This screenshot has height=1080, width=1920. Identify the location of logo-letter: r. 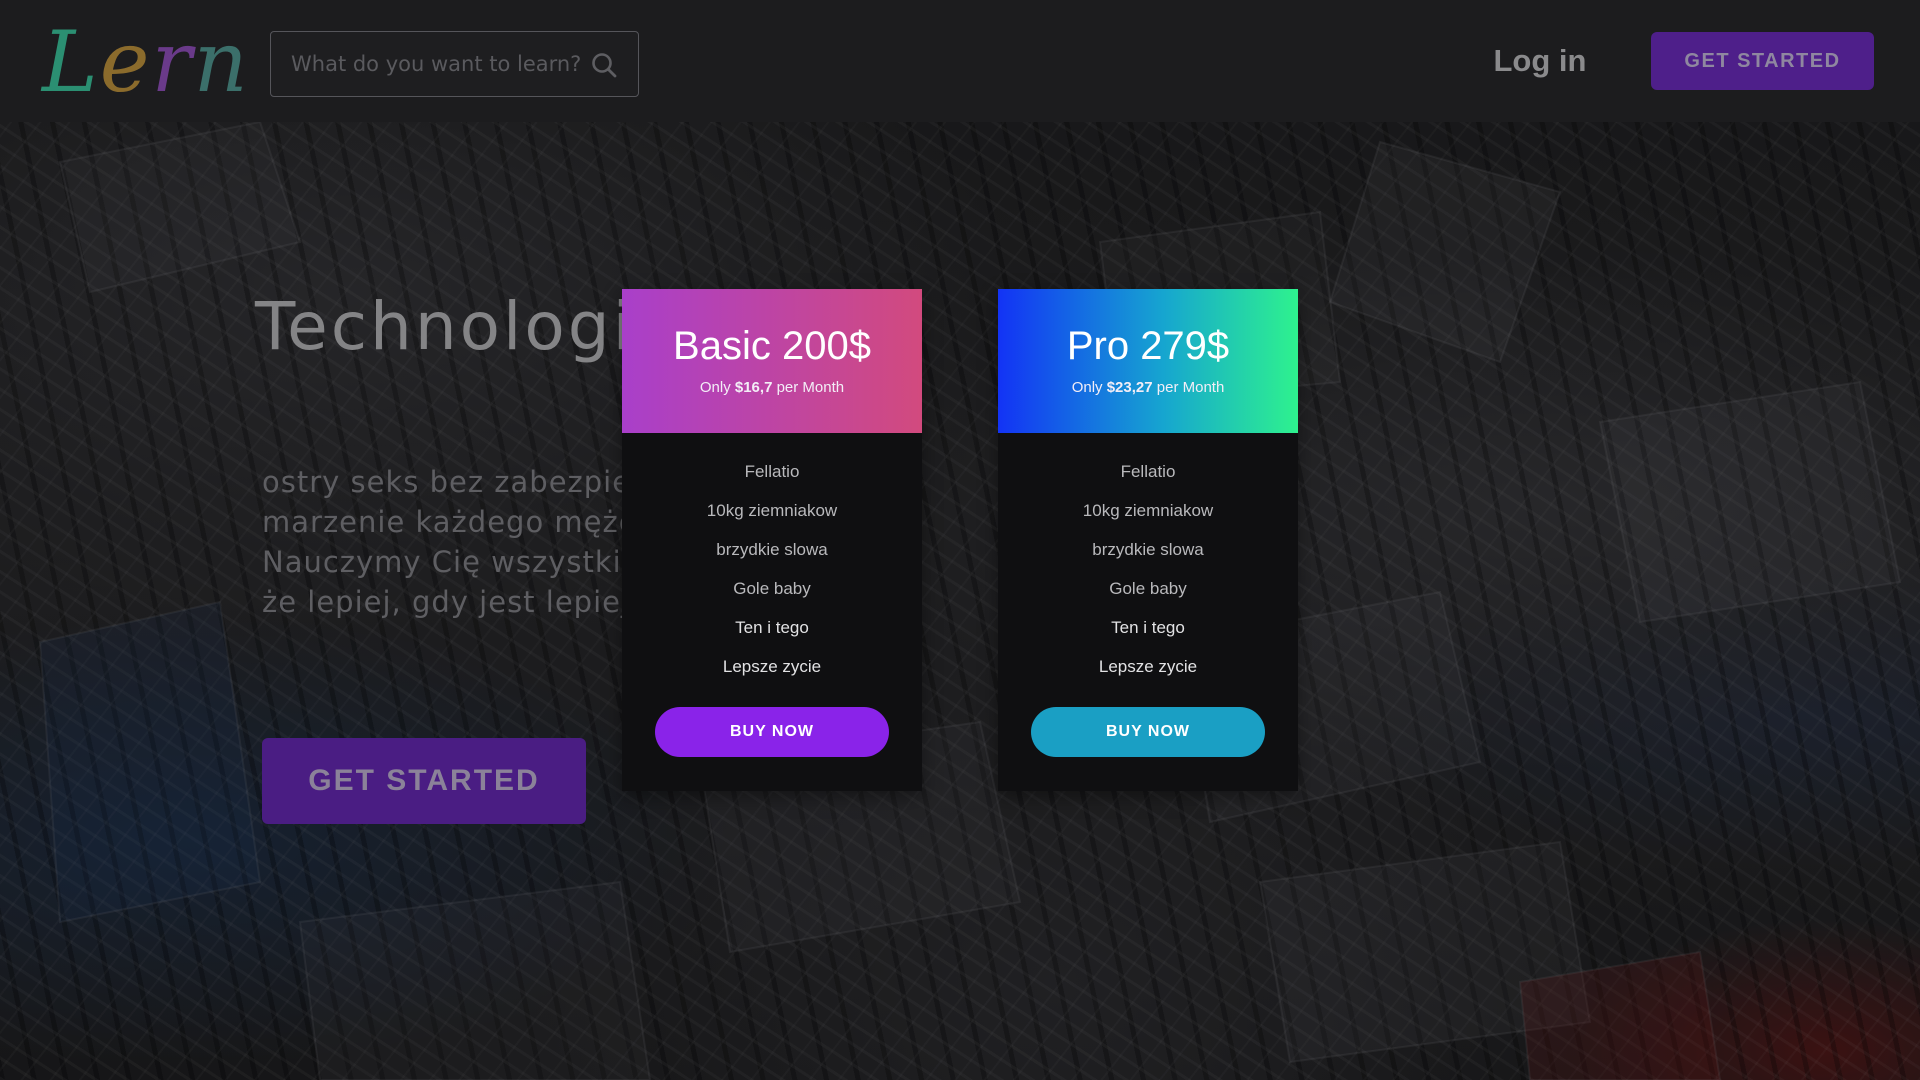
(172, 62).